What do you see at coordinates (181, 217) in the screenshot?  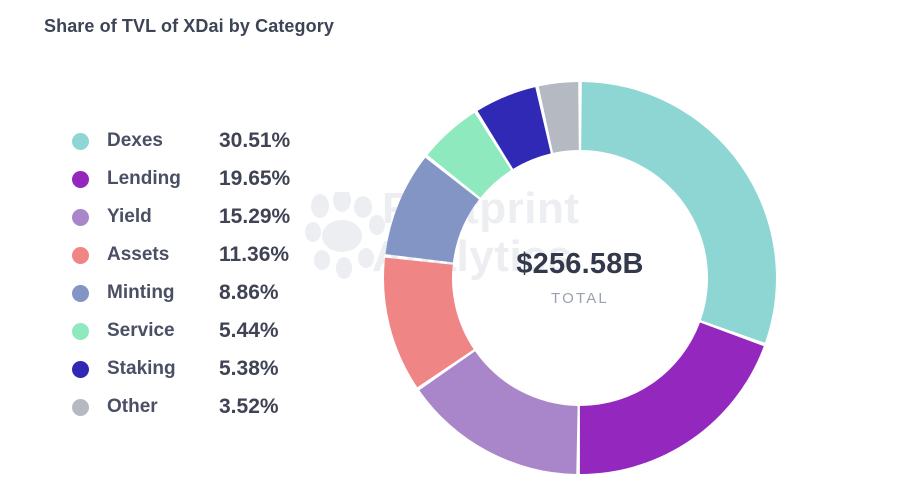 I see `legend-item: Yield 15.29%` at bounding box center [181, 217].